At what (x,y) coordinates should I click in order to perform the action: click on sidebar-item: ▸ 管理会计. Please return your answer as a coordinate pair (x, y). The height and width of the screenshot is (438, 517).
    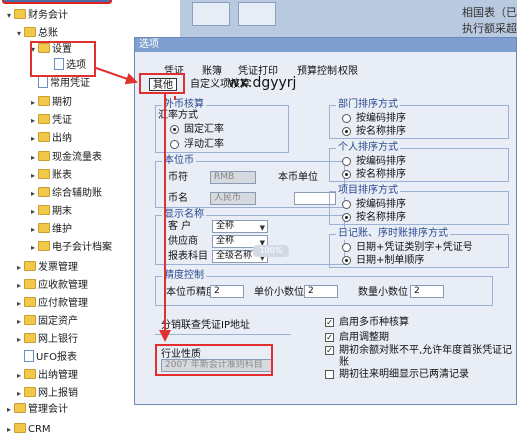
    Looking at the image, I should click on (36, 410).